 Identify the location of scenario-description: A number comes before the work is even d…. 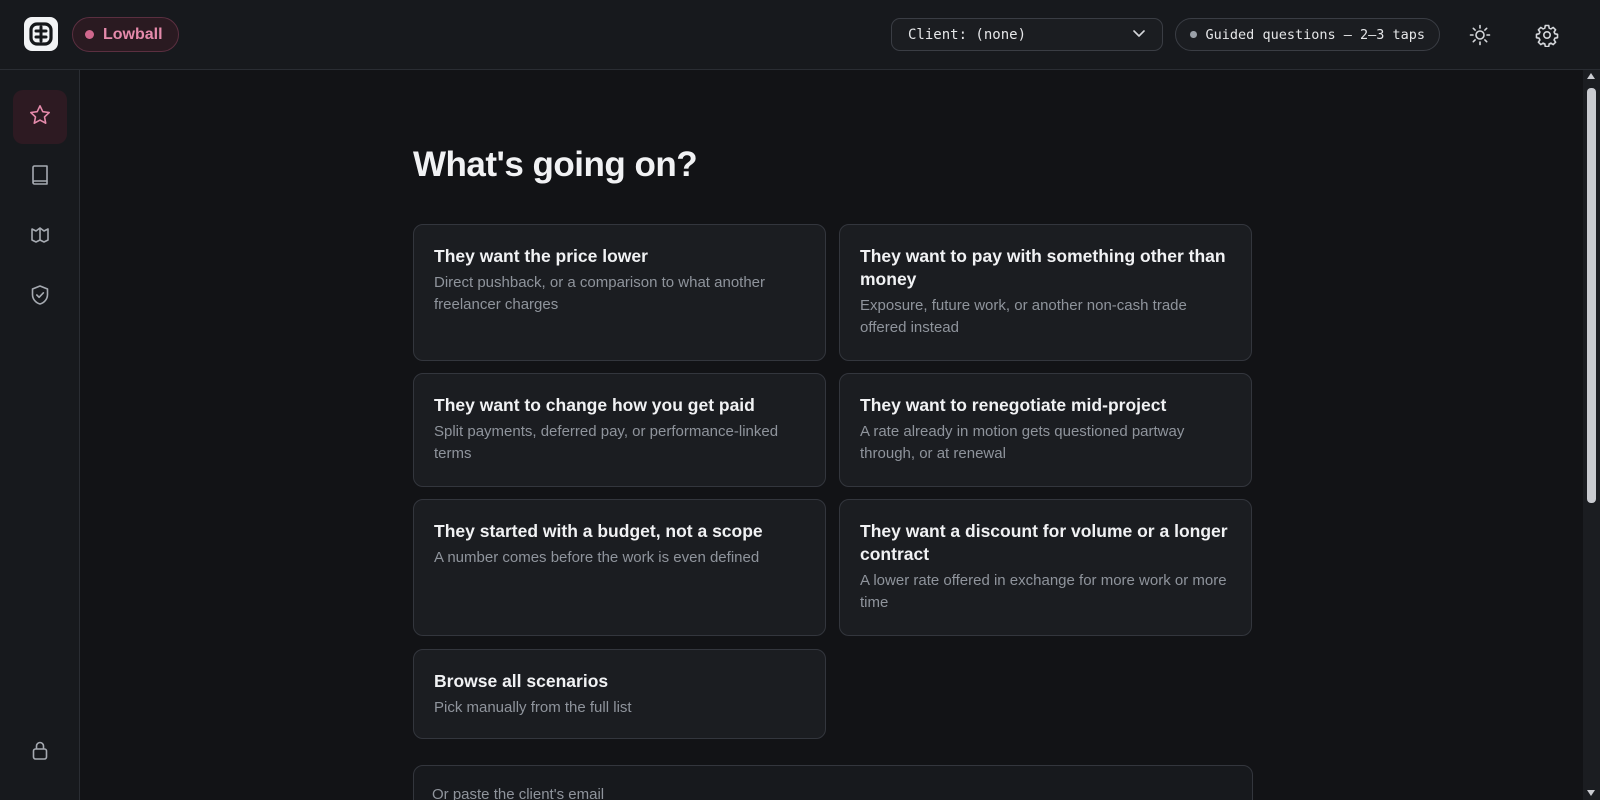
(597, 557).